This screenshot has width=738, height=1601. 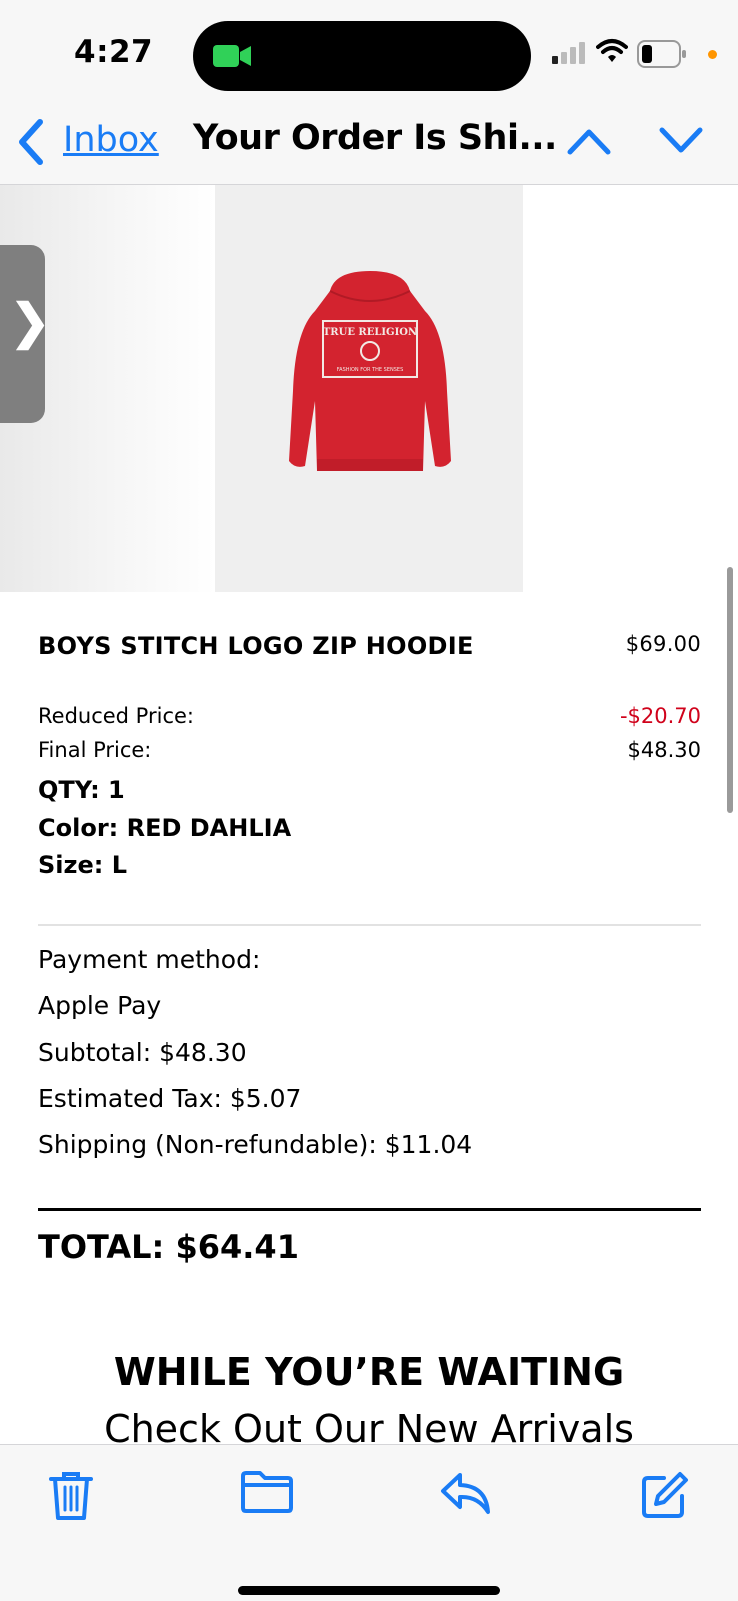 I want to click on estimated-tax: Estimated Tax: $5.07, so click(x=170, y=1098).